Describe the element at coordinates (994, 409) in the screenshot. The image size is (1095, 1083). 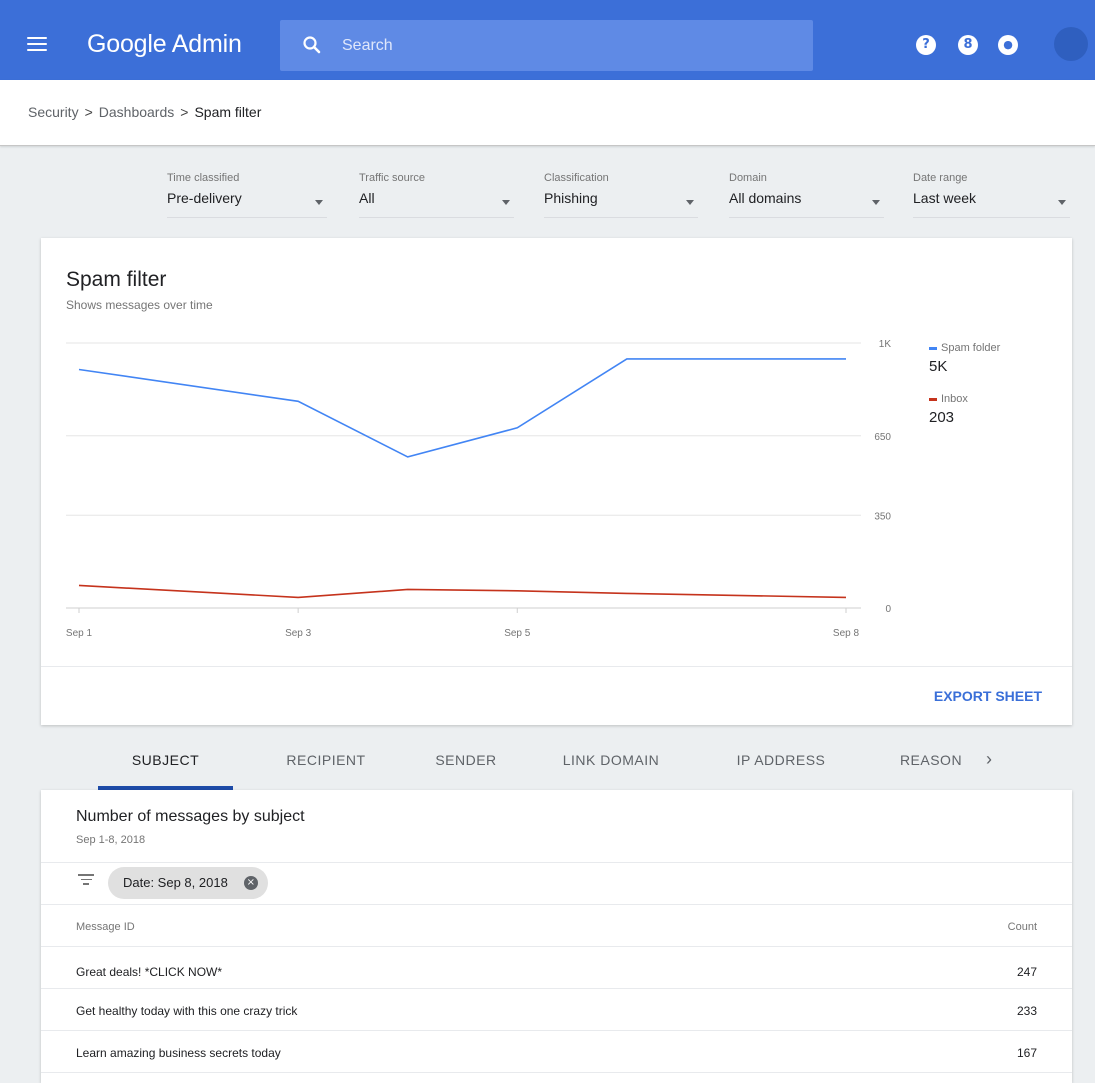
I see `legend-item-inbox: Inbox 203` at that location.